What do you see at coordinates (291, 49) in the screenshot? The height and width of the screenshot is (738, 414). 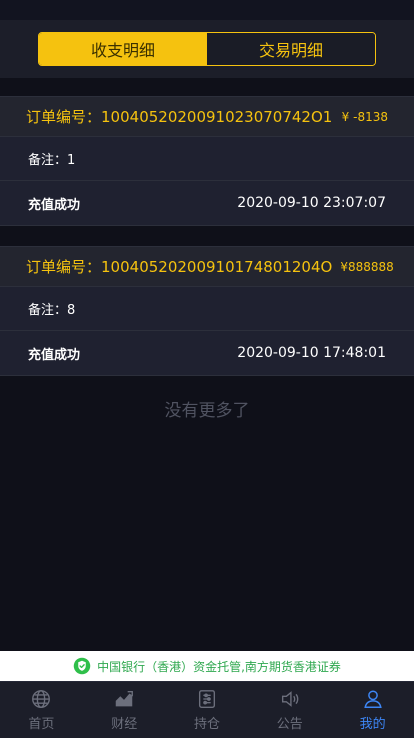 I see `tab-transactions: 交易明细` at bounding box center [291, 49].